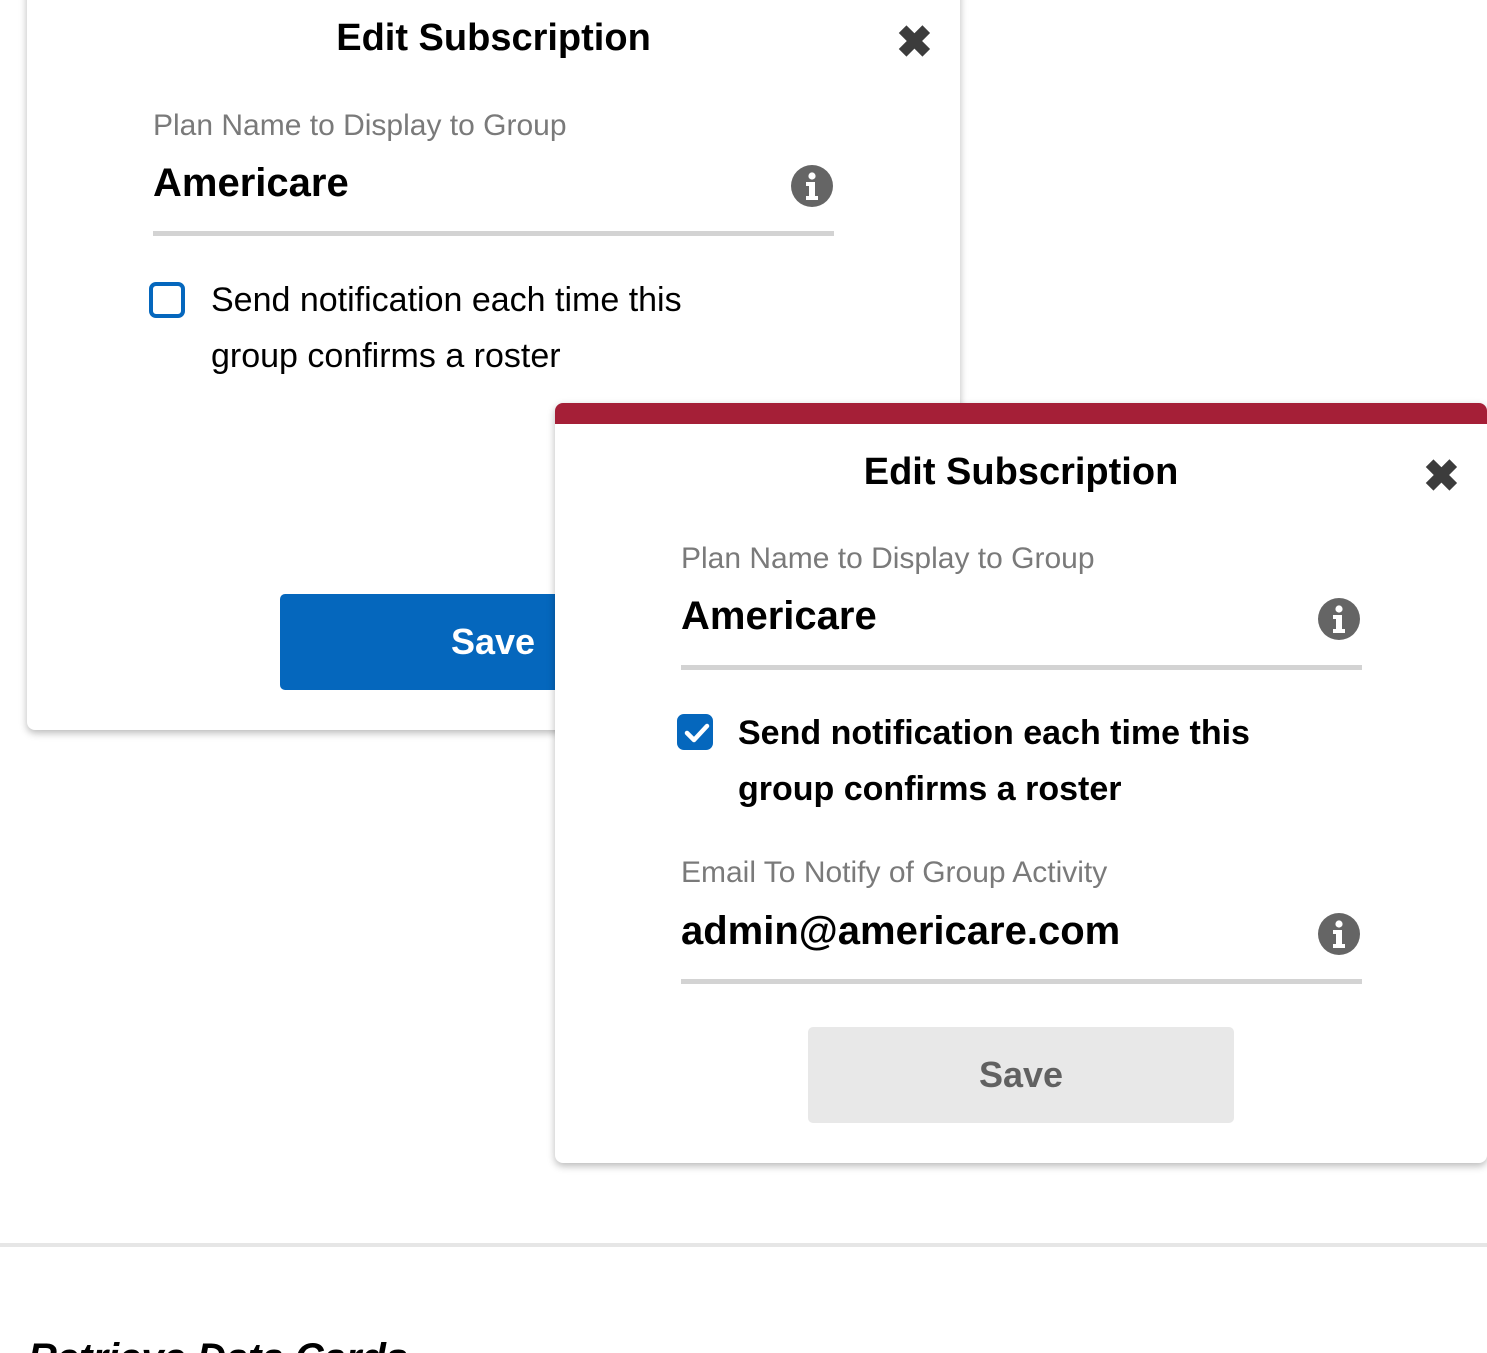 The height and width of the screenshot is (1353, 1487). I want to click on email-underline, so click(1021, 981).